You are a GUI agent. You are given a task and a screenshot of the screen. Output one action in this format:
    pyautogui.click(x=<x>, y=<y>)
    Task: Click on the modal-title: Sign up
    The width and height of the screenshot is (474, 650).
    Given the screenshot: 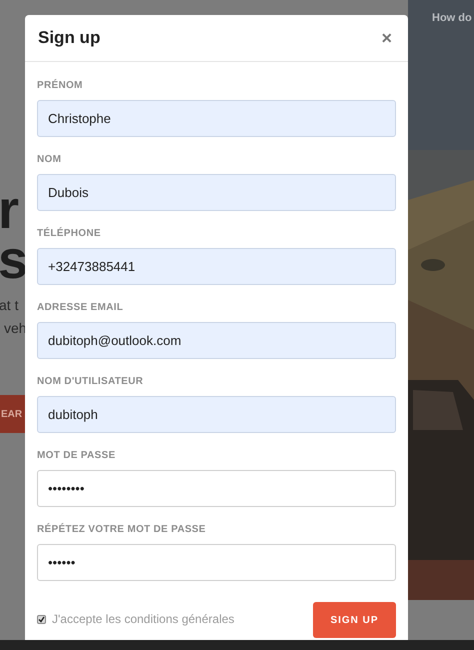 What is the action you would take?
    pyautogui.click(x=69, y=38)
    